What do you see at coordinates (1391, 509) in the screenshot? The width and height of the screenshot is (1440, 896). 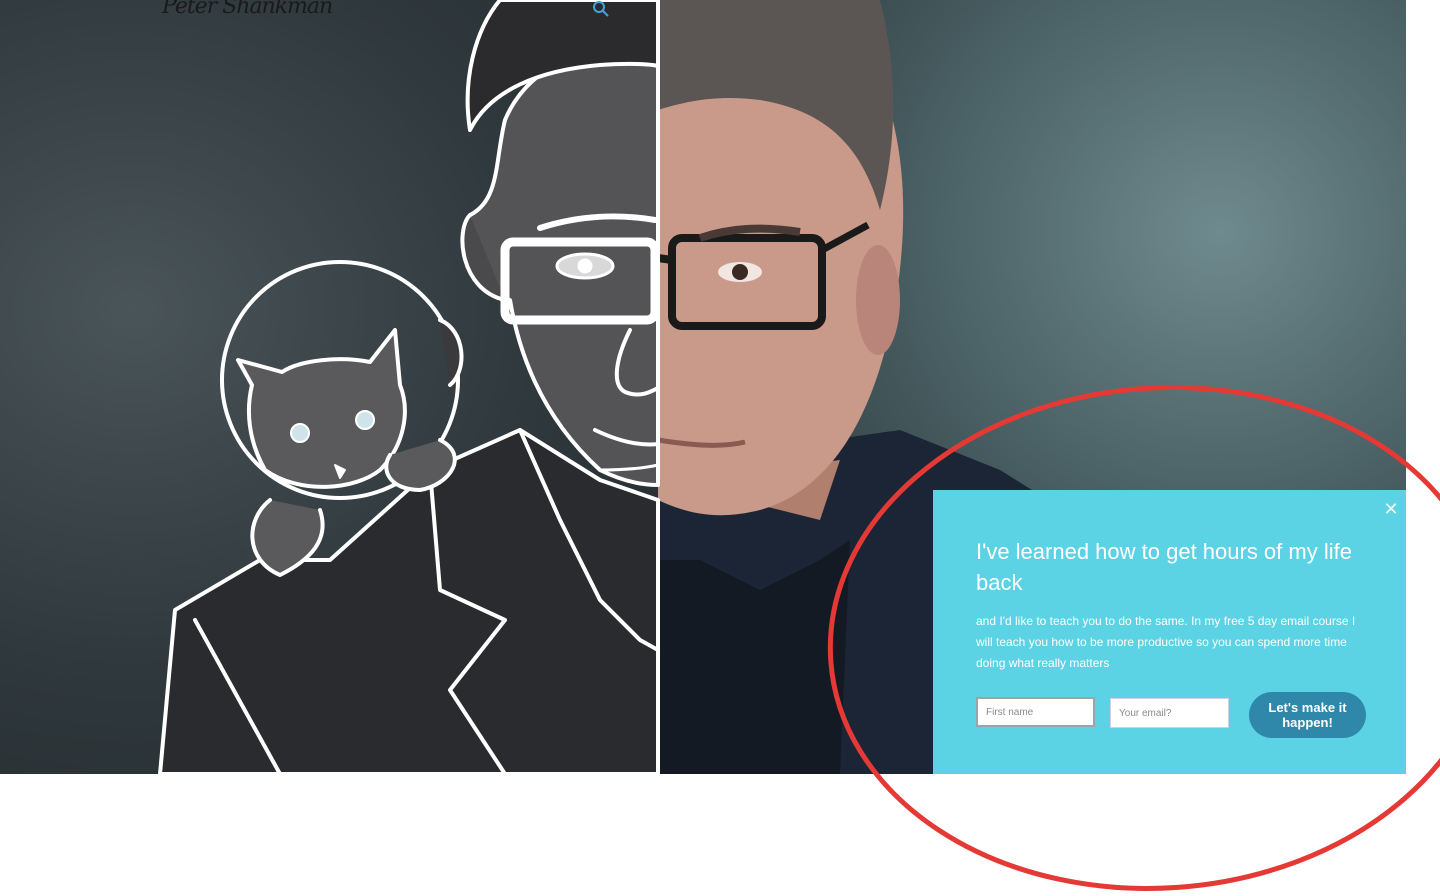 I see `close-icon: ✕` at bounding box center [1391, 509].